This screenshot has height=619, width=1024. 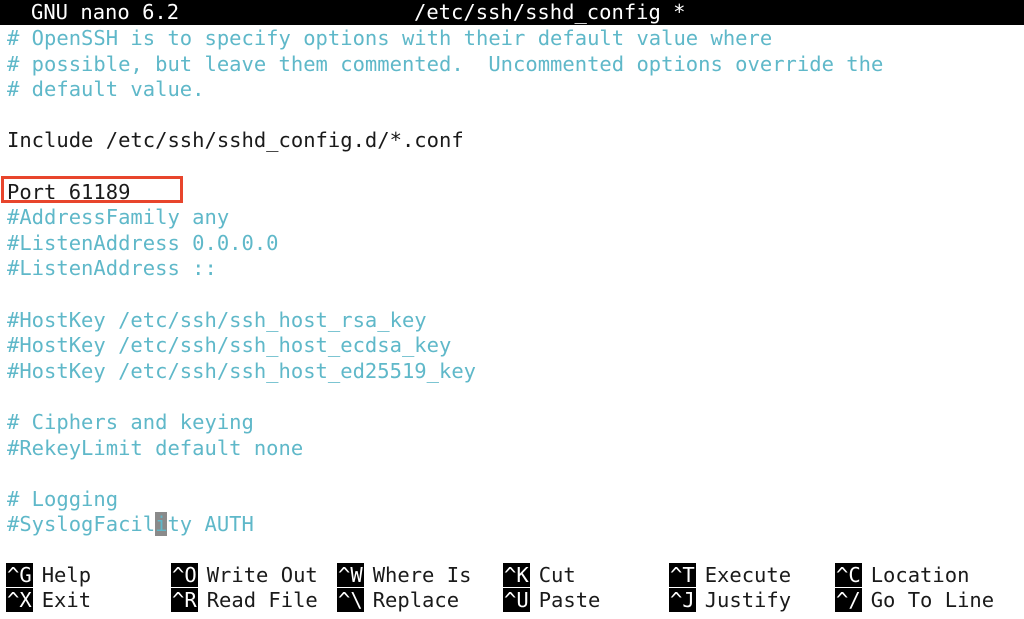 What do you see at coordinates (445, 423) in the screenshot?
I see `comment-line: # Ciphers and keying` at bounding box center [445, 423].